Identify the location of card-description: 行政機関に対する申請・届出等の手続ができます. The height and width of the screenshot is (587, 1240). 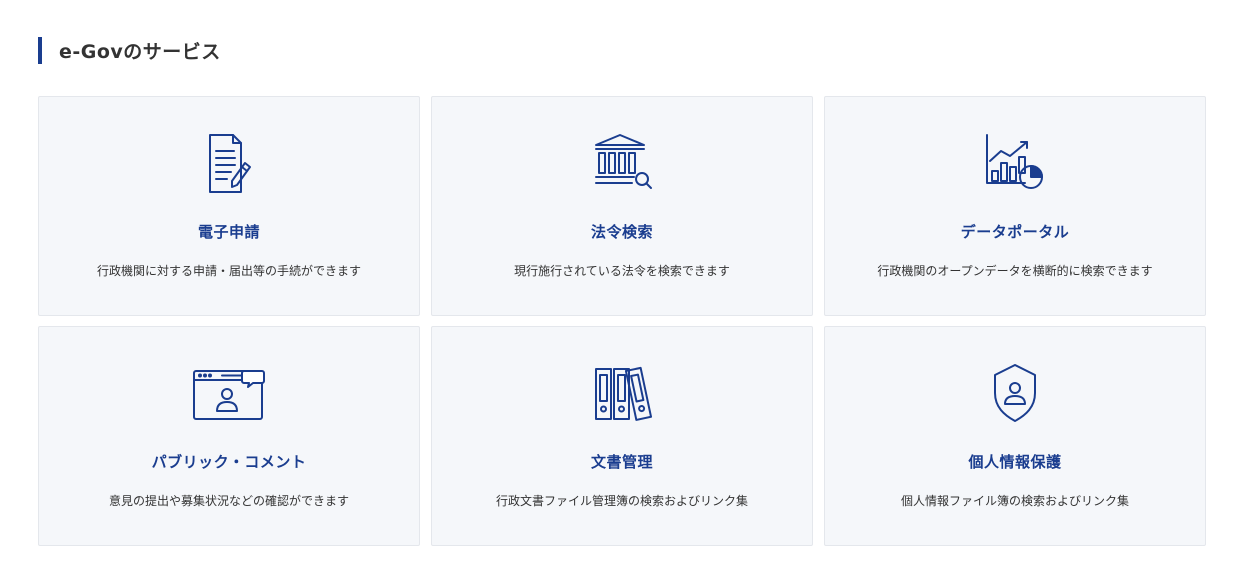
(228, 271).